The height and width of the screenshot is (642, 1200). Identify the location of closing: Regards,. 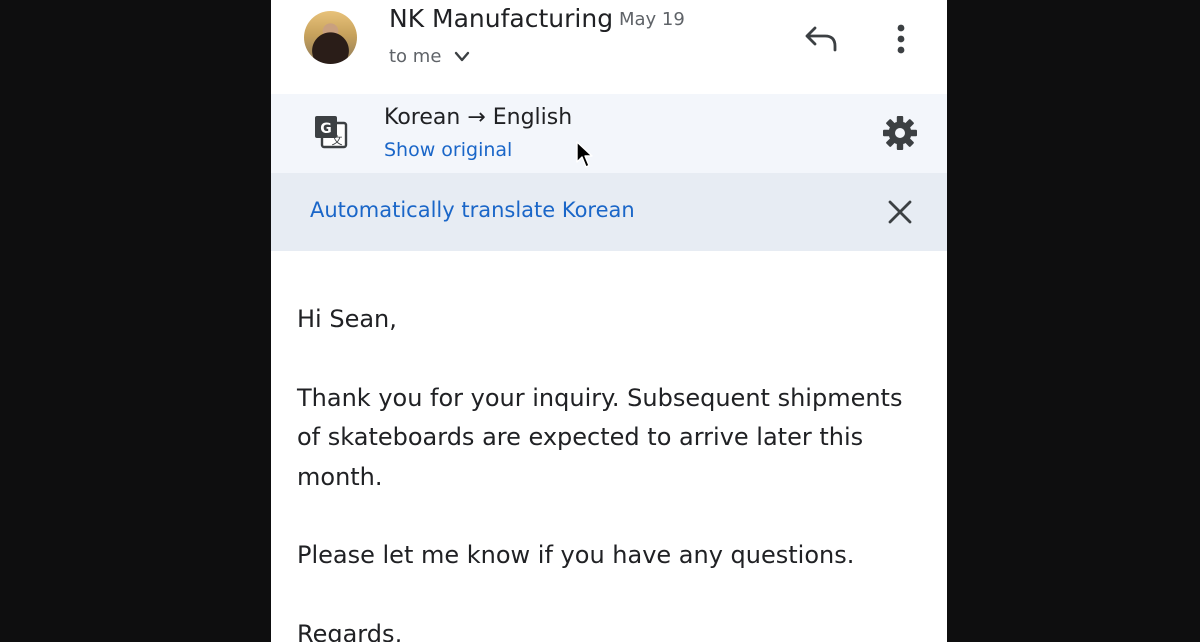
(350, 630).